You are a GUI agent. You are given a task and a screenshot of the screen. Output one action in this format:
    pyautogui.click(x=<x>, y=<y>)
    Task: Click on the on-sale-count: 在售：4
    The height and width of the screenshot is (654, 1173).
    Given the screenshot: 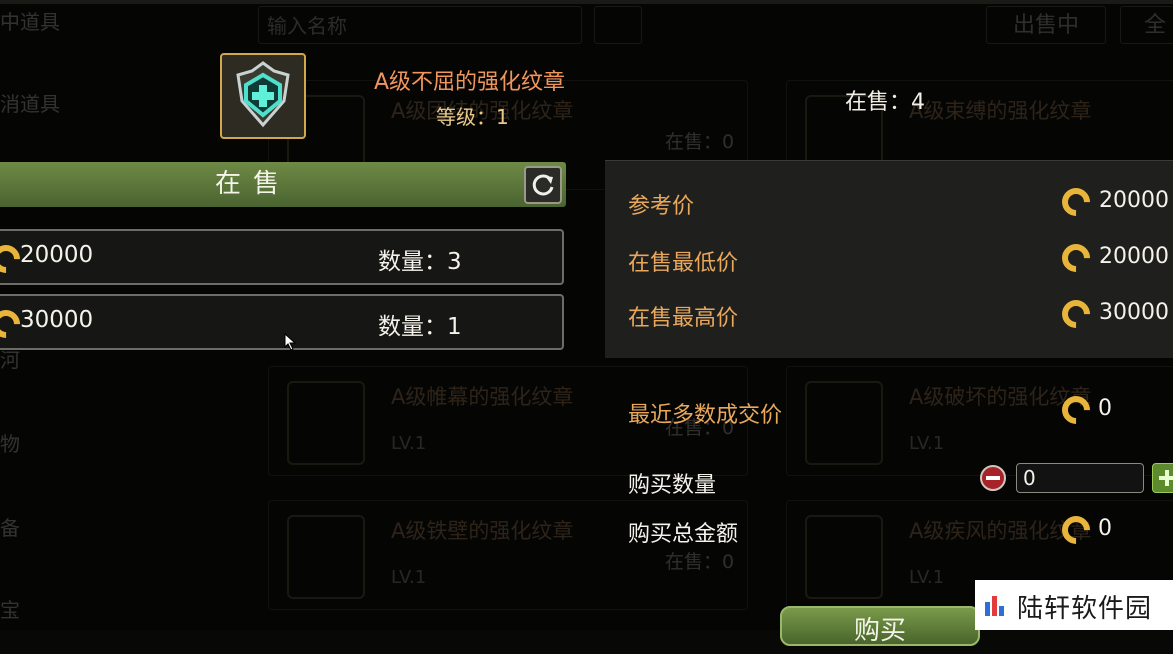 What is the action you would take?
    pyautogui.click(x=885, y=102)
    